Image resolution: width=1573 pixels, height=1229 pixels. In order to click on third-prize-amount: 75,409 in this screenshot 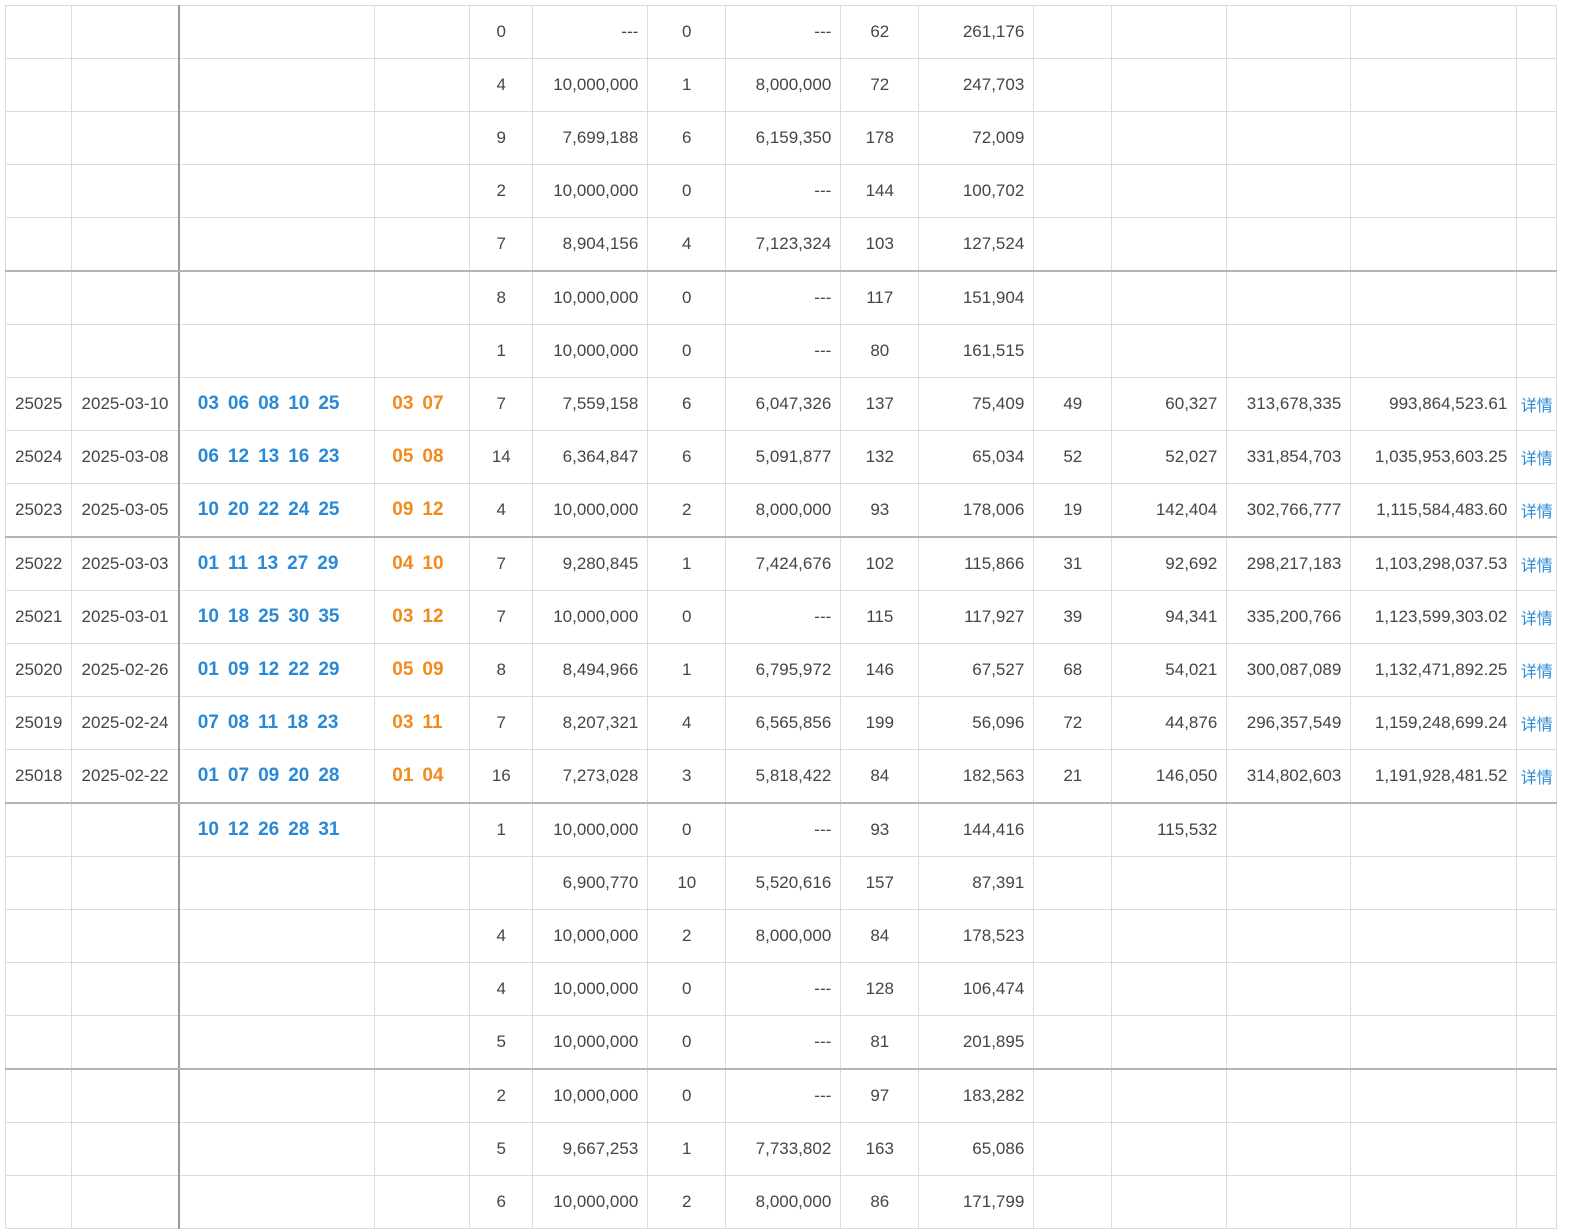, I will do `click(998, 403)`.